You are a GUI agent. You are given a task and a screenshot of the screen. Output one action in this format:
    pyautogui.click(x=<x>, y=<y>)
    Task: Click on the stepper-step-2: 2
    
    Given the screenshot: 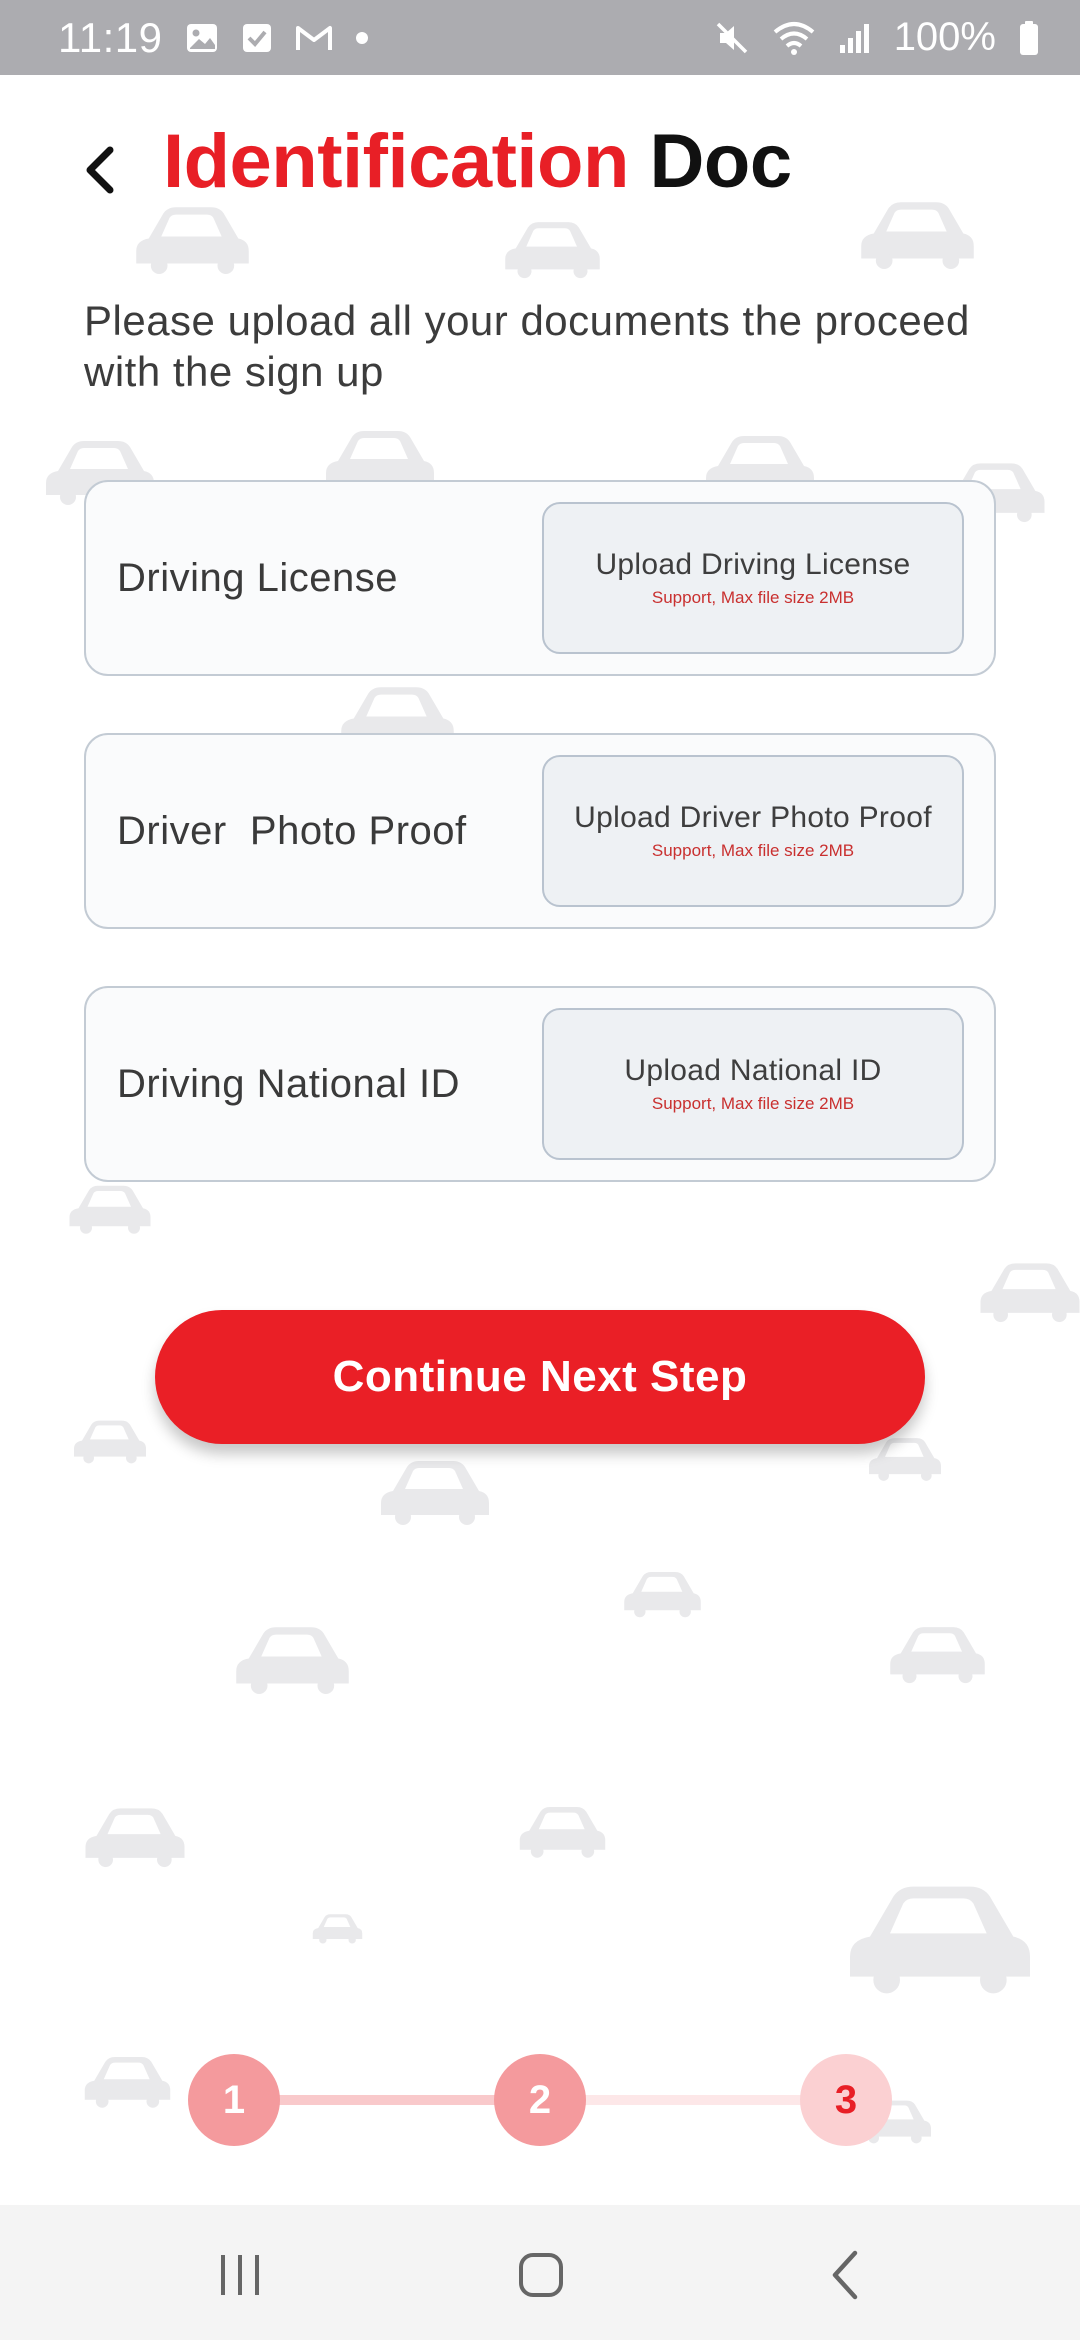 What is the action you would take?
    pyautogui.click(x=540, y=2100)
    